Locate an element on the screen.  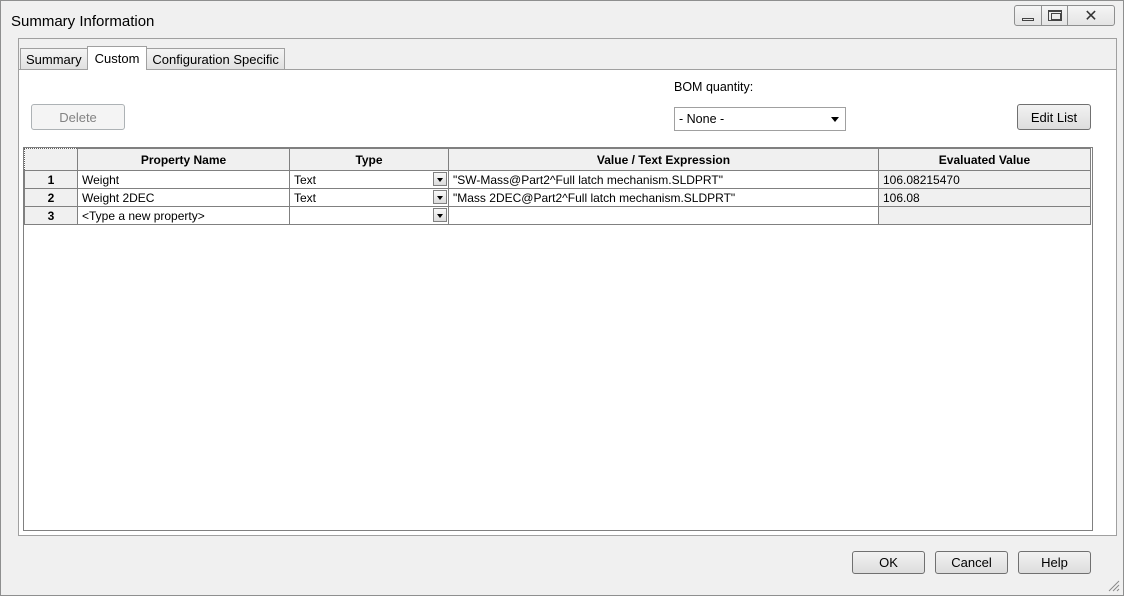
bom-quantity-value: - None - is located at coordinates (702, 119).